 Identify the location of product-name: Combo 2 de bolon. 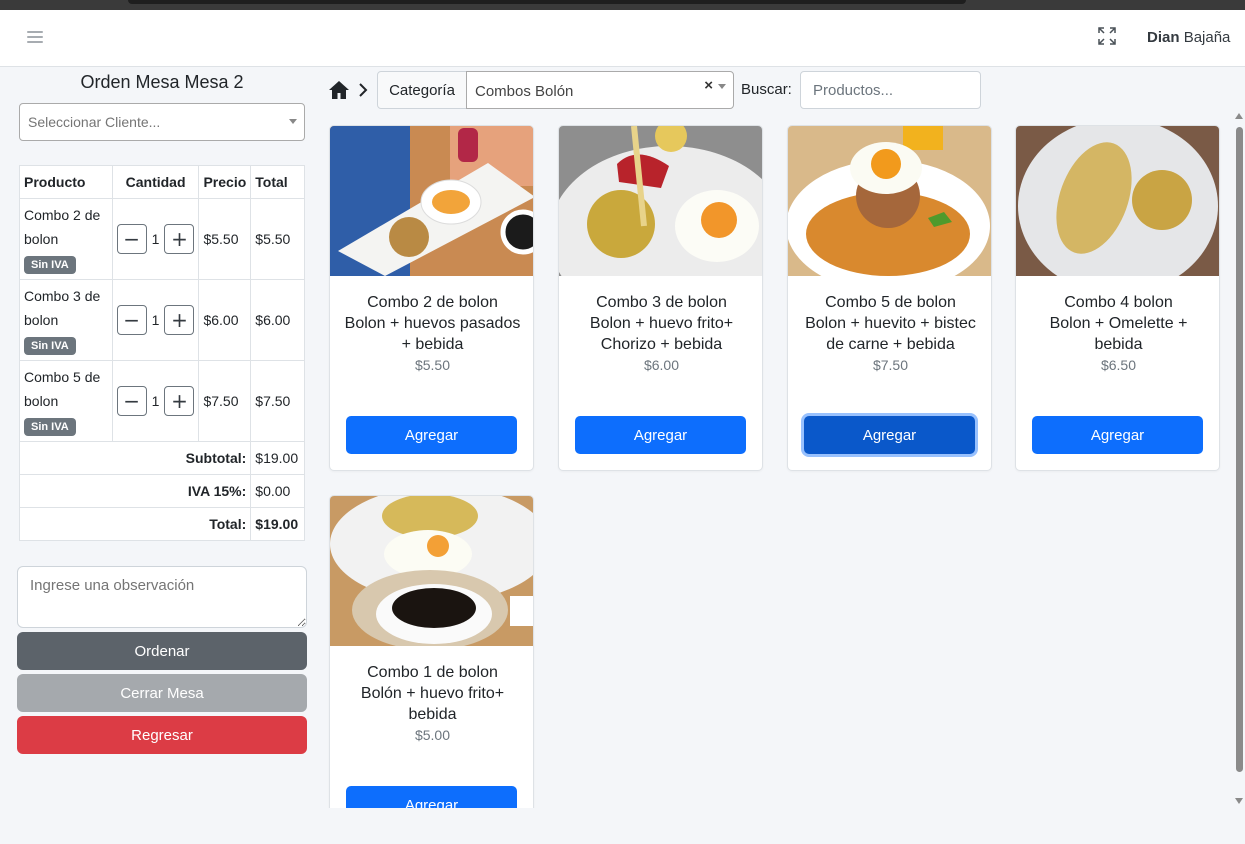
(432, 302).